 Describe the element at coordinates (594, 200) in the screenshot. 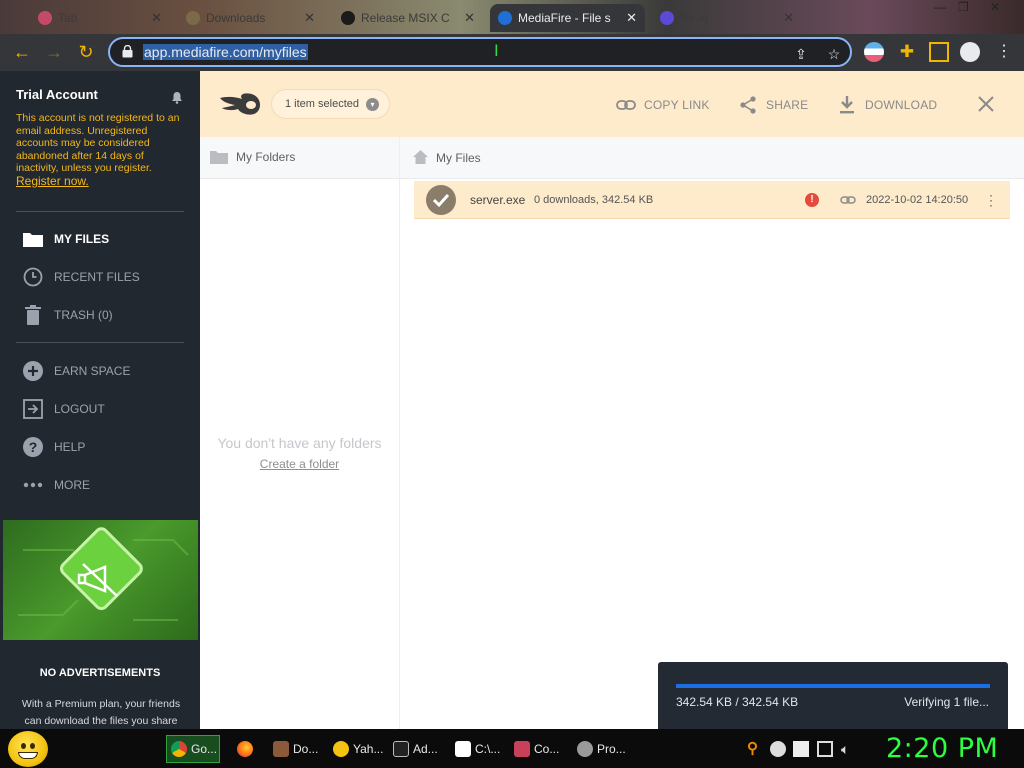

I see `file-meta: 0 downloads, 342.54 KB` at that location.